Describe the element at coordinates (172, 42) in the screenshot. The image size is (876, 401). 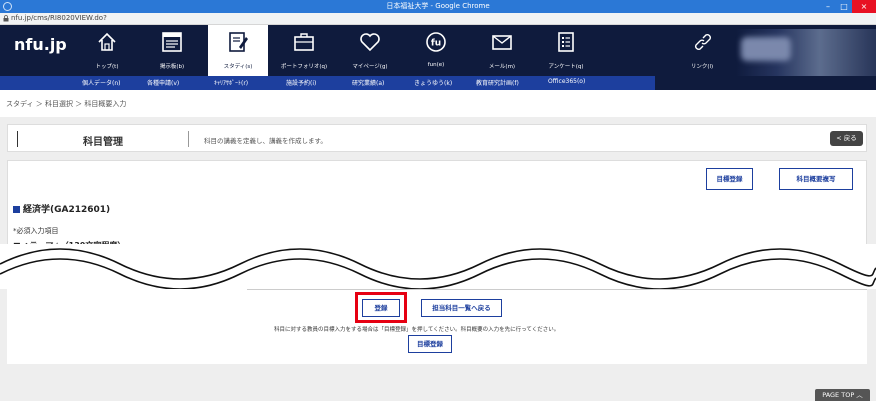
I see `board-icon` at that location.